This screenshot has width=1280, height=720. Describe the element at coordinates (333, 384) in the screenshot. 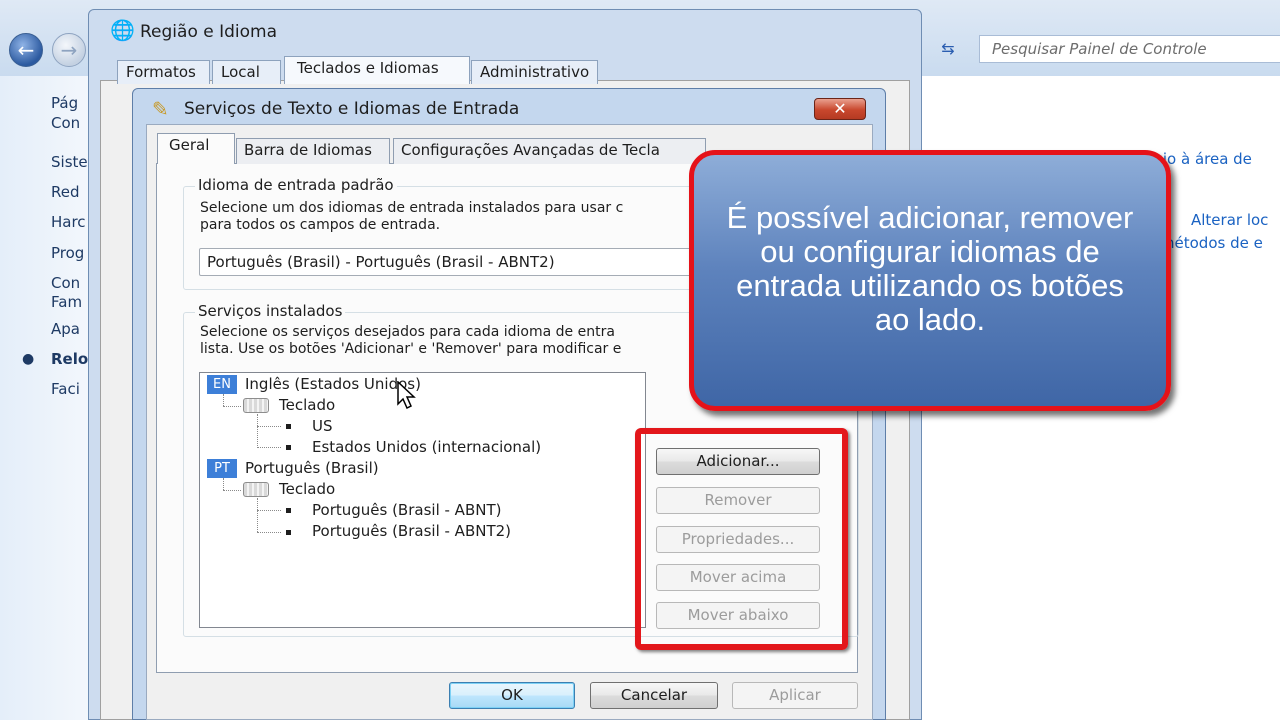

I see `tree-item-language: Inglês (Estados Unidos)` at that location.